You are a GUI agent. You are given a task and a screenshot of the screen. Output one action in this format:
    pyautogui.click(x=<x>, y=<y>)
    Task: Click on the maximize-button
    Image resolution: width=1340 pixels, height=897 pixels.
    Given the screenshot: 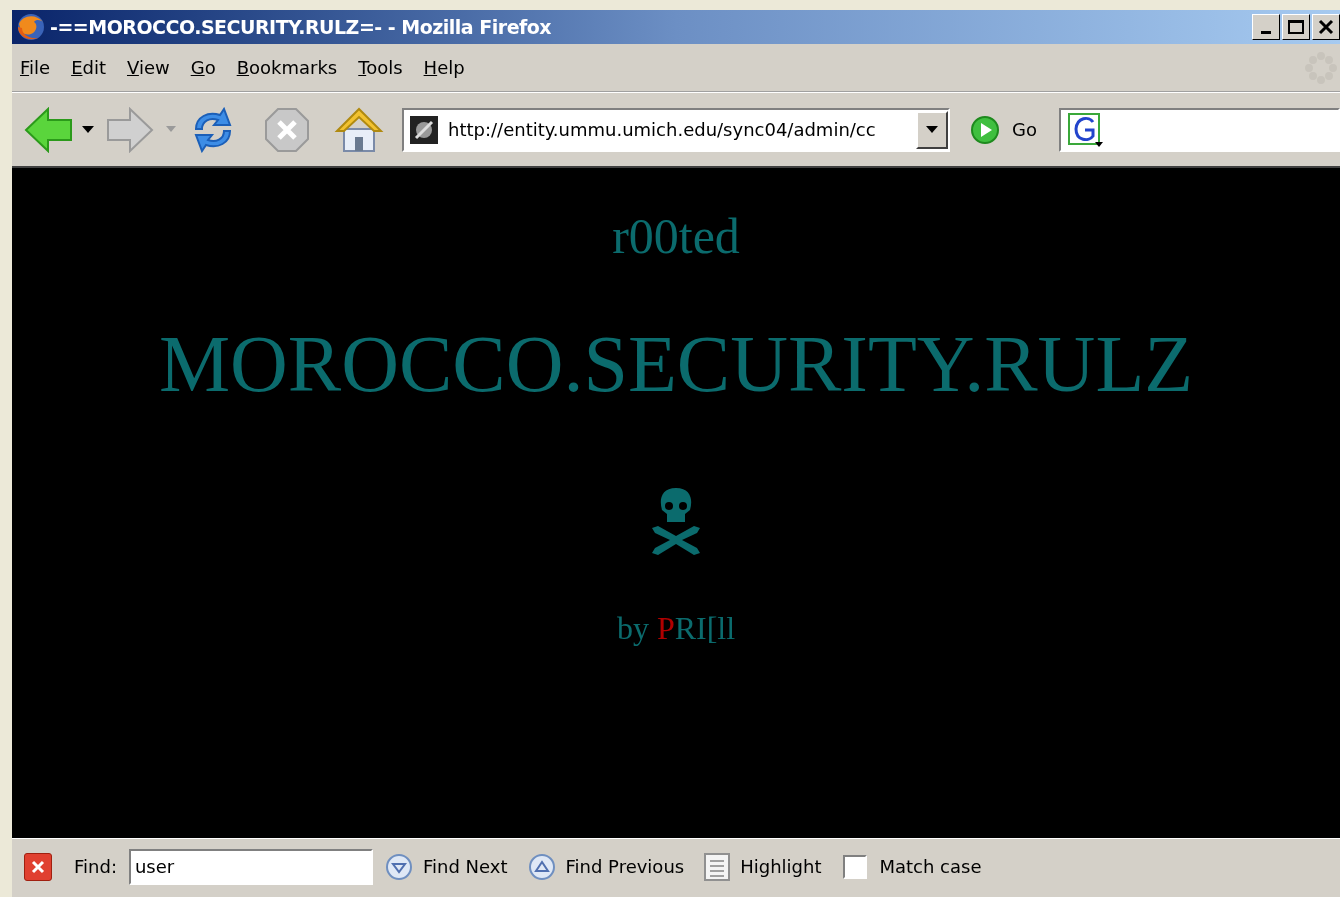 What is the action you would take?
    pyautogui.click(x=1296, y=27)
    